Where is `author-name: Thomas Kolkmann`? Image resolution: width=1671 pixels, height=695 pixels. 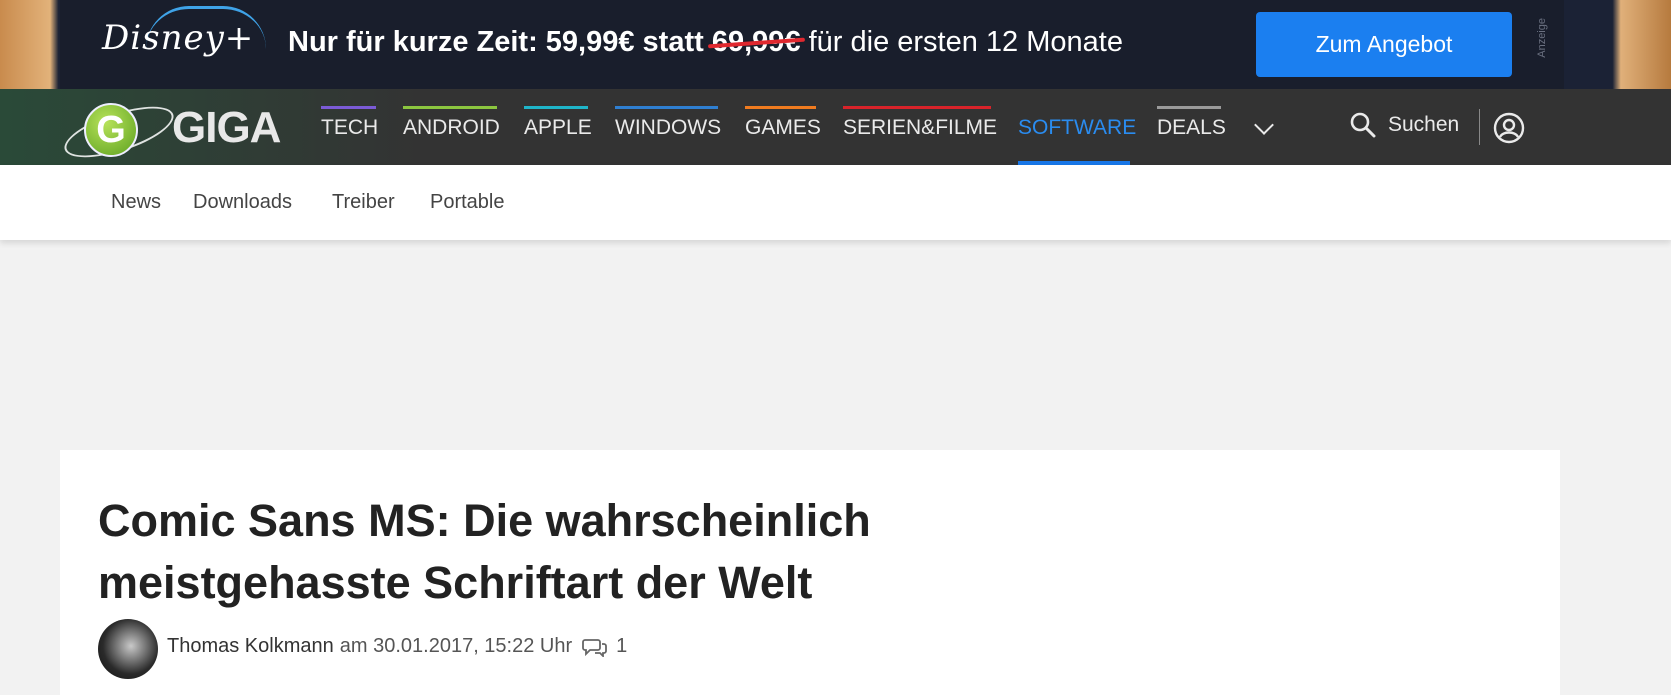
author-name: Thomas Kolkmann is located at coordinates (250, 646).